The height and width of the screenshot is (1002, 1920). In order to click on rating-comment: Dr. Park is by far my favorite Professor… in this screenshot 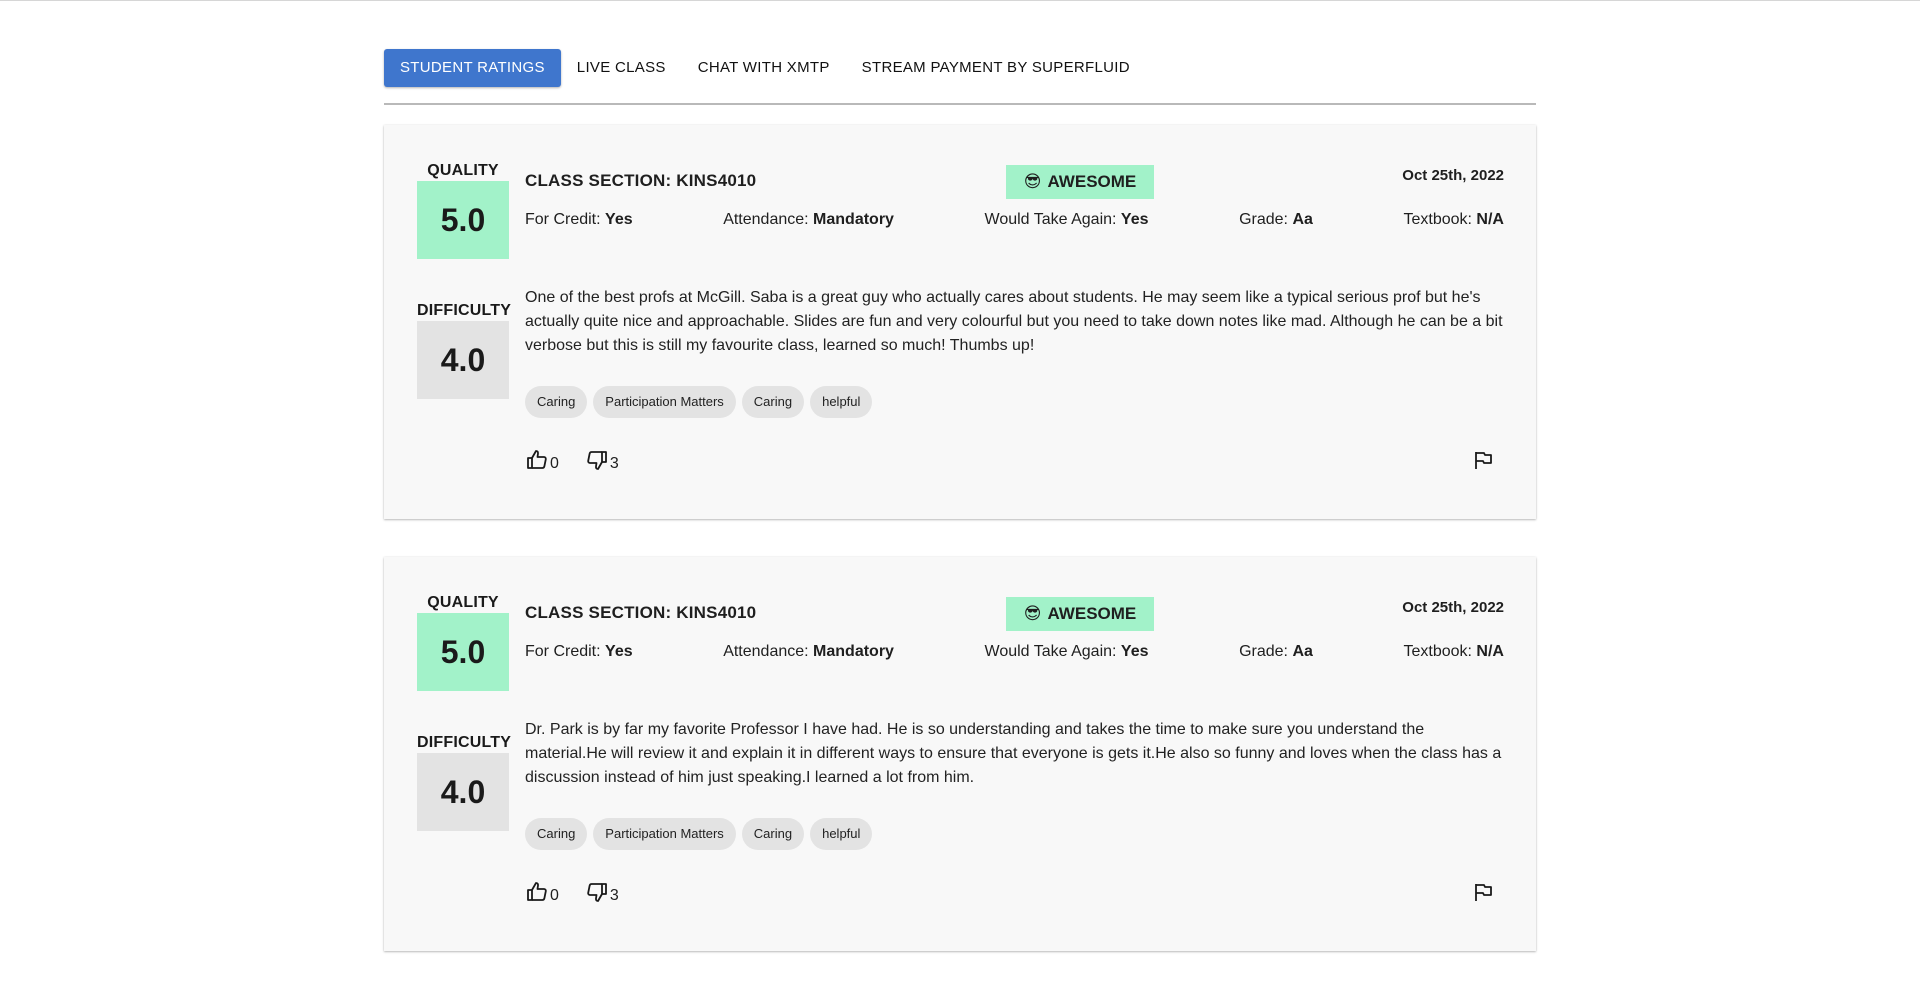, I will do `click(1013, 753)`.